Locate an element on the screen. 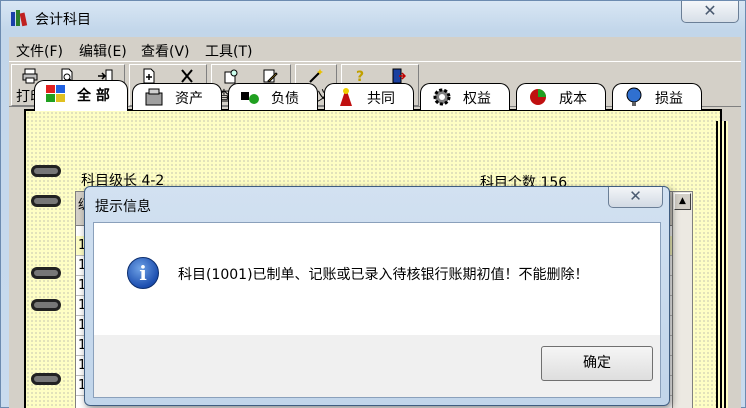  tab-cost: 成本 is located at coordinates (561, 96).